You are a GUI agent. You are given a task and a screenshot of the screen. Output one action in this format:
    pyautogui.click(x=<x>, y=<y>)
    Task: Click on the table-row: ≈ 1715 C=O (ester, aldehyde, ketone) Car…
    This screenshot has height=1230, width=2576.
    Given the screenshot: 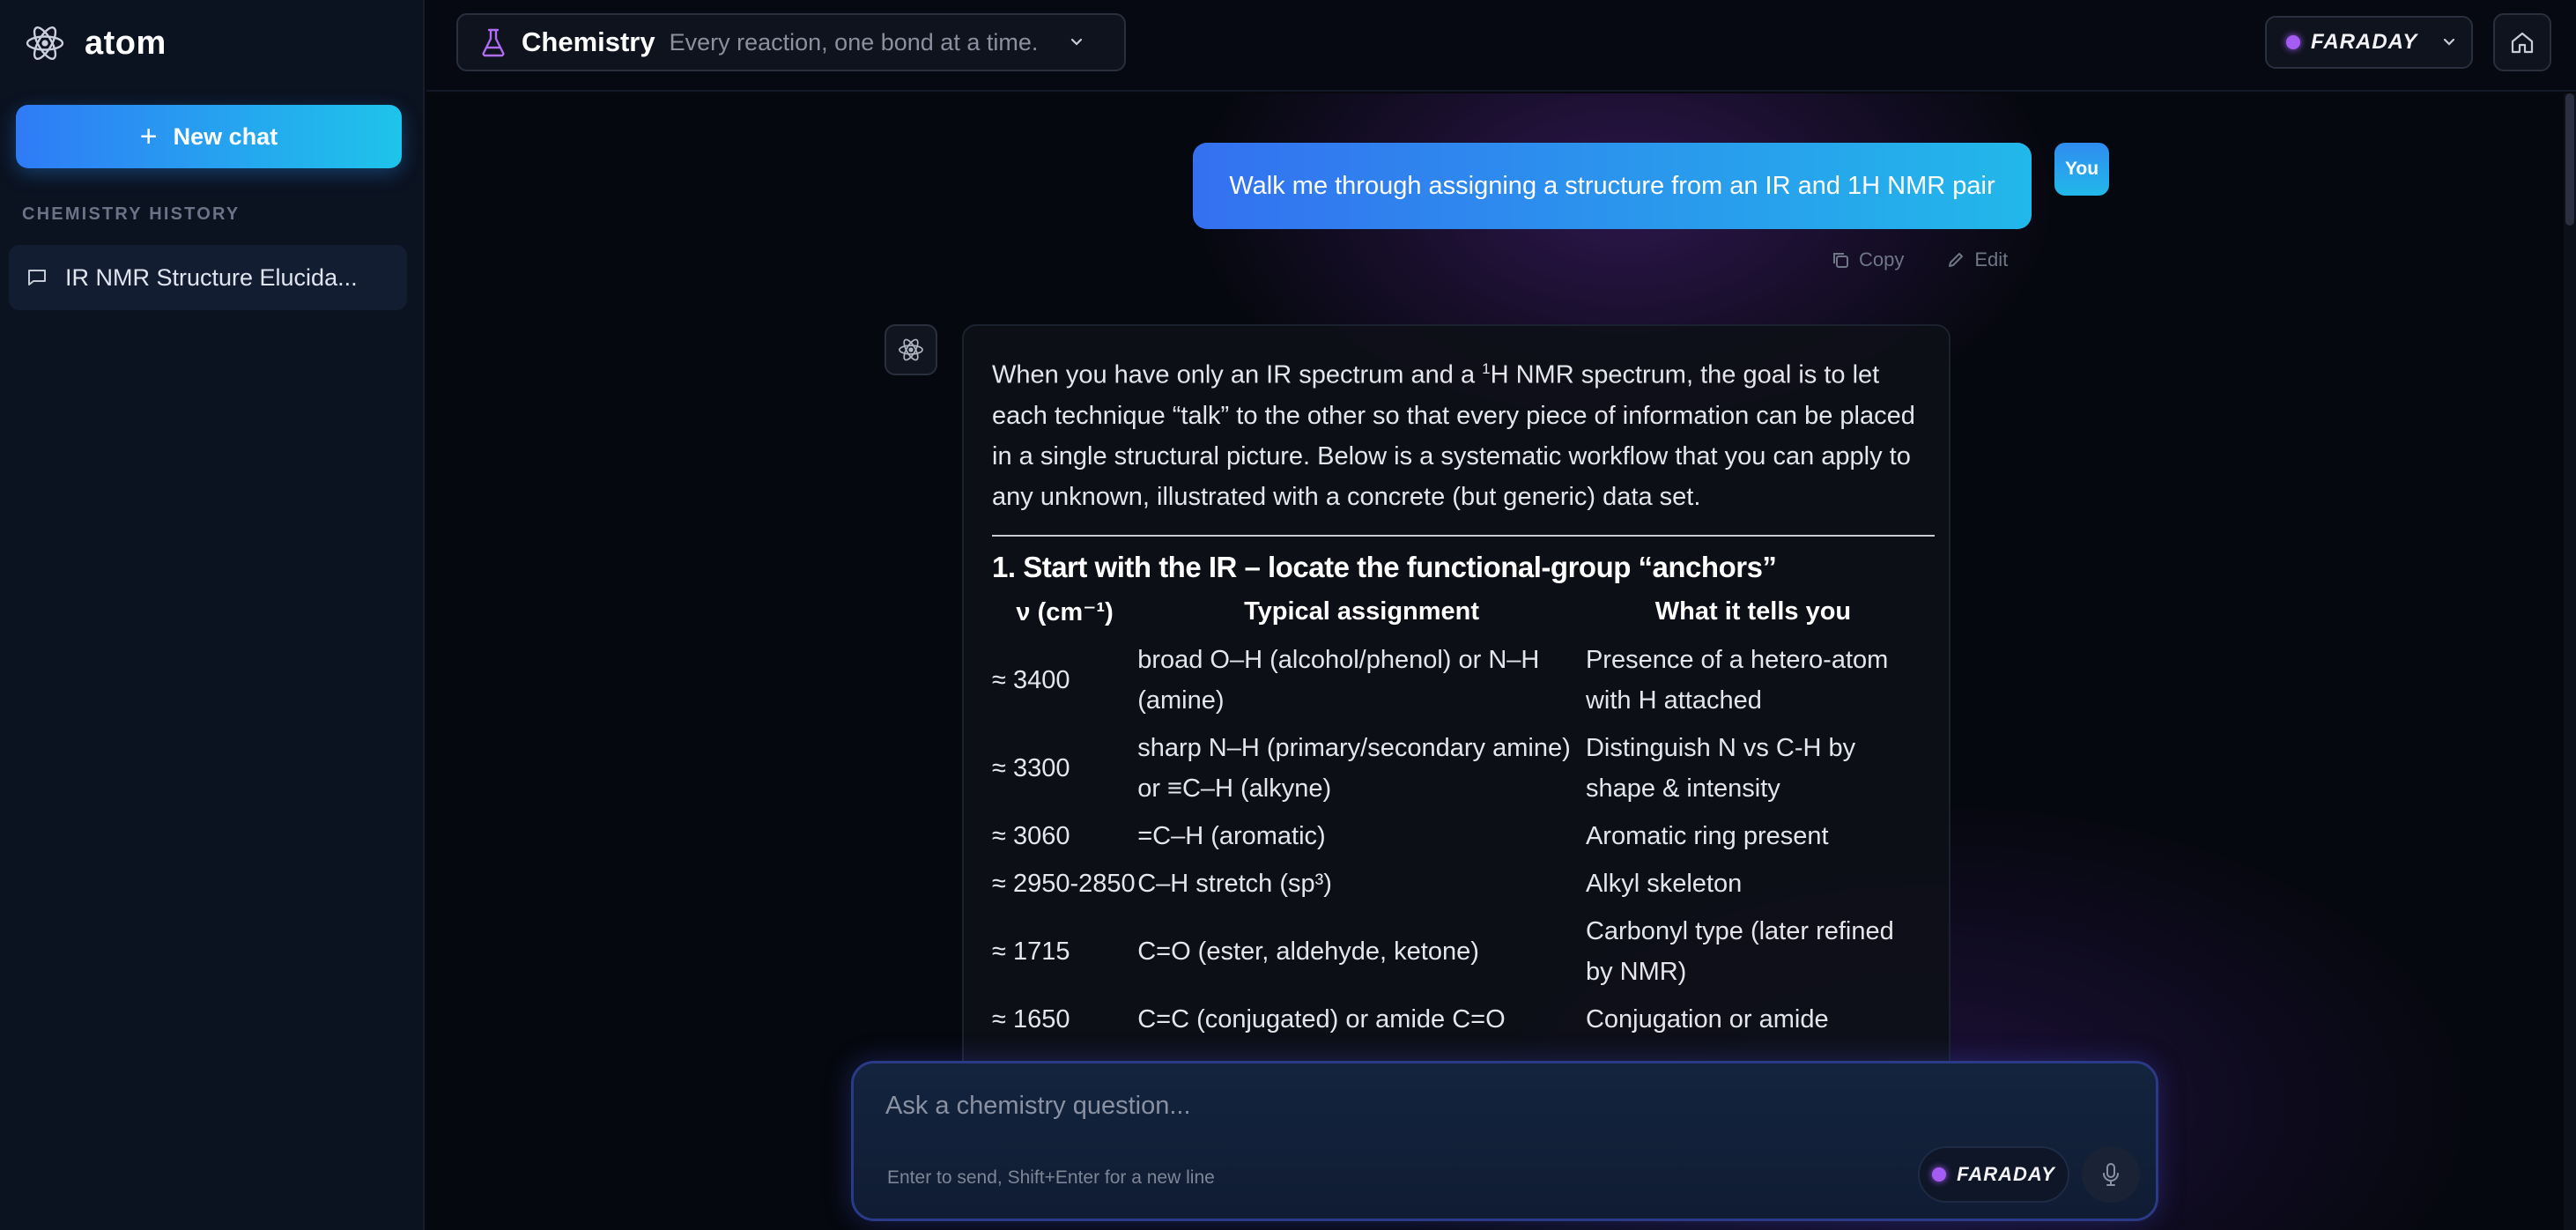 What is the action you would take?
    pyautogui.click(x=1457, y=952)
    